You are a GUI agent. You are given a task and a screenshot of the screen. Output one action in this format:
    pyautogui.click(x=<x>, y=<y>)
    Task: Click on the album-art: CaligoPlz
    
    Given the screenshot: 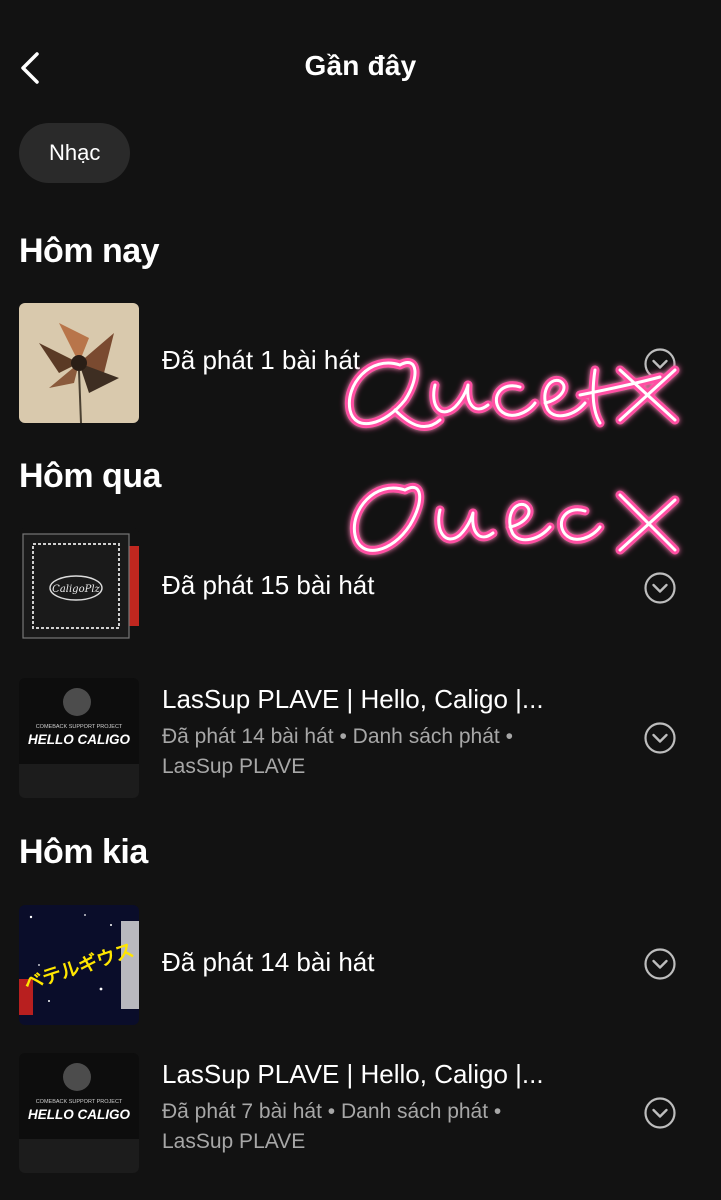 What is the action you would take?
    pyautogui.click(x=79, y=588)
    